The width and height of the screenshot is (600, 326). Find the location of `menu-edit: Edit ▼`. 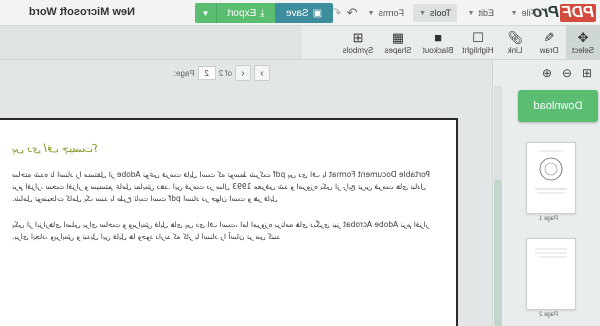

menu-edit: Edit ▼ is located at coordinates (481, 13).